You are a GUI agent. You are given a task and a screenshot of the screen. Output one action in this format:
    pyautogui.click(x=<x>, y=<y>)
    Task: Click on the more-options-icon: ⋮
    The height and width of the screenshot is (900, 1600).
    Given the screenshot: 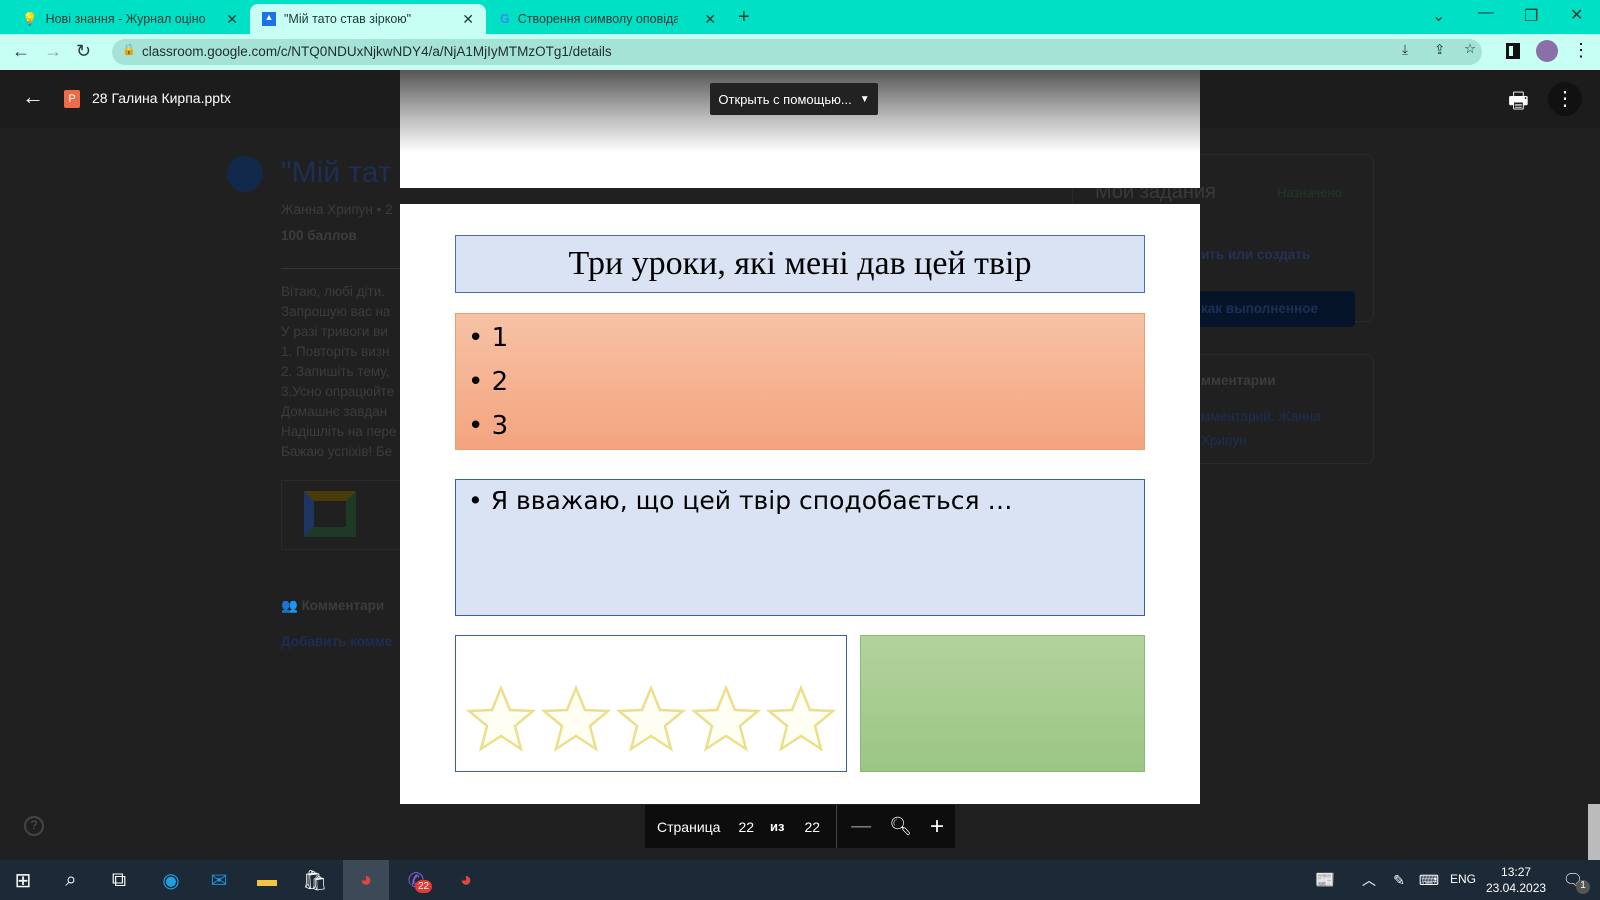 What is the action you would take?
    pyautogui.click(x=1565, y=99)
    